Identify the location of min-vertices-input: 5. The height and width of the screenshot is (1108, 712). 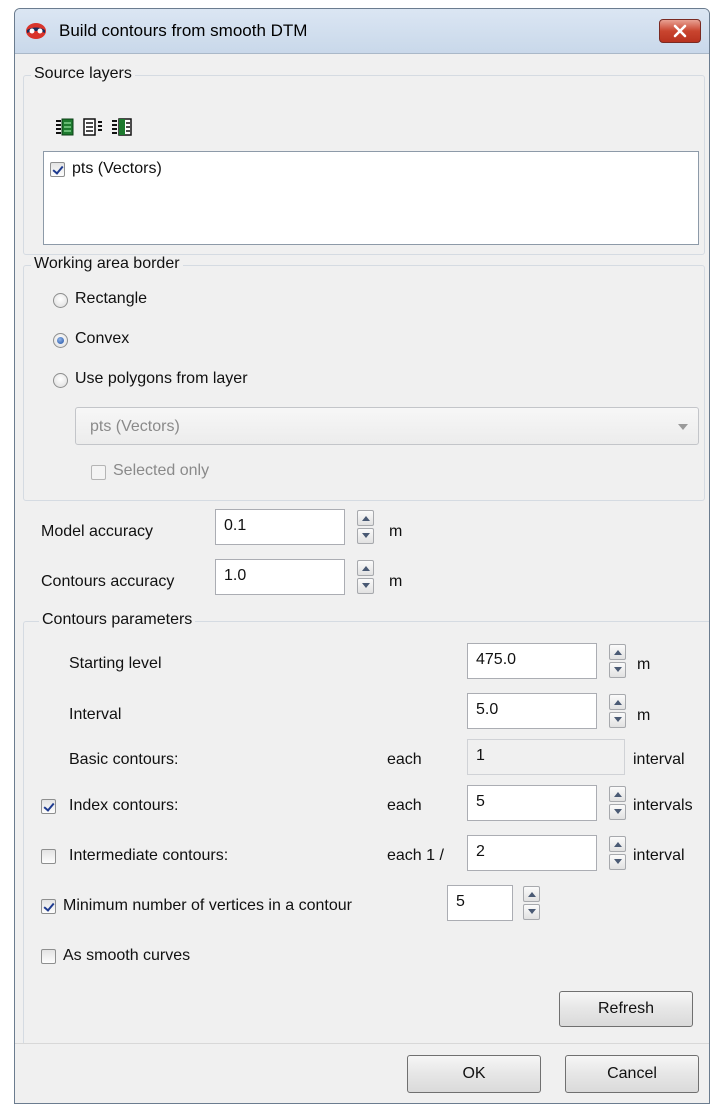
(480, 903).